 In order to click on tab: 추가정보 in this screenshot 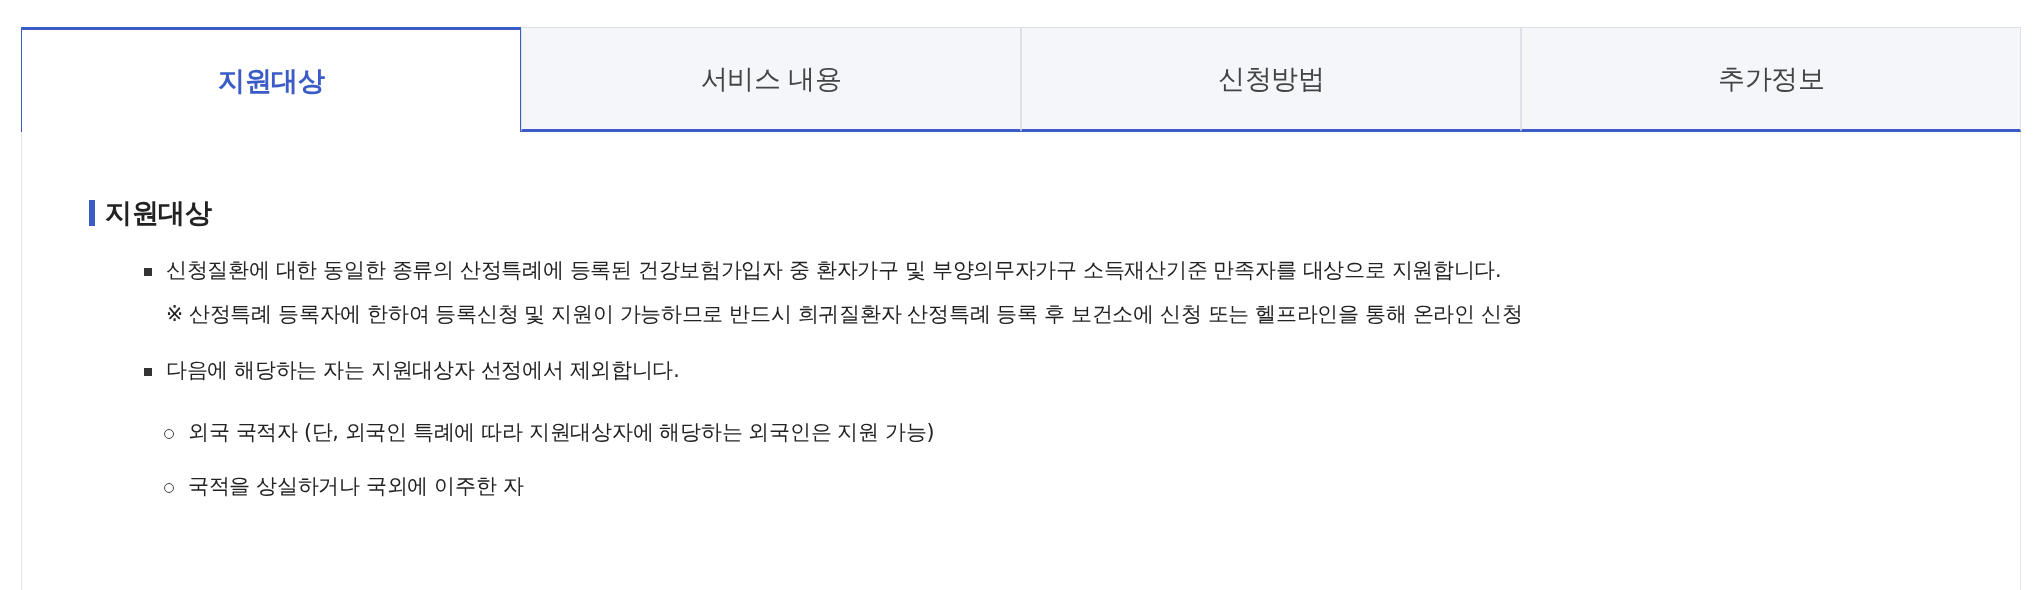, I will do `click(1771, 79)`.